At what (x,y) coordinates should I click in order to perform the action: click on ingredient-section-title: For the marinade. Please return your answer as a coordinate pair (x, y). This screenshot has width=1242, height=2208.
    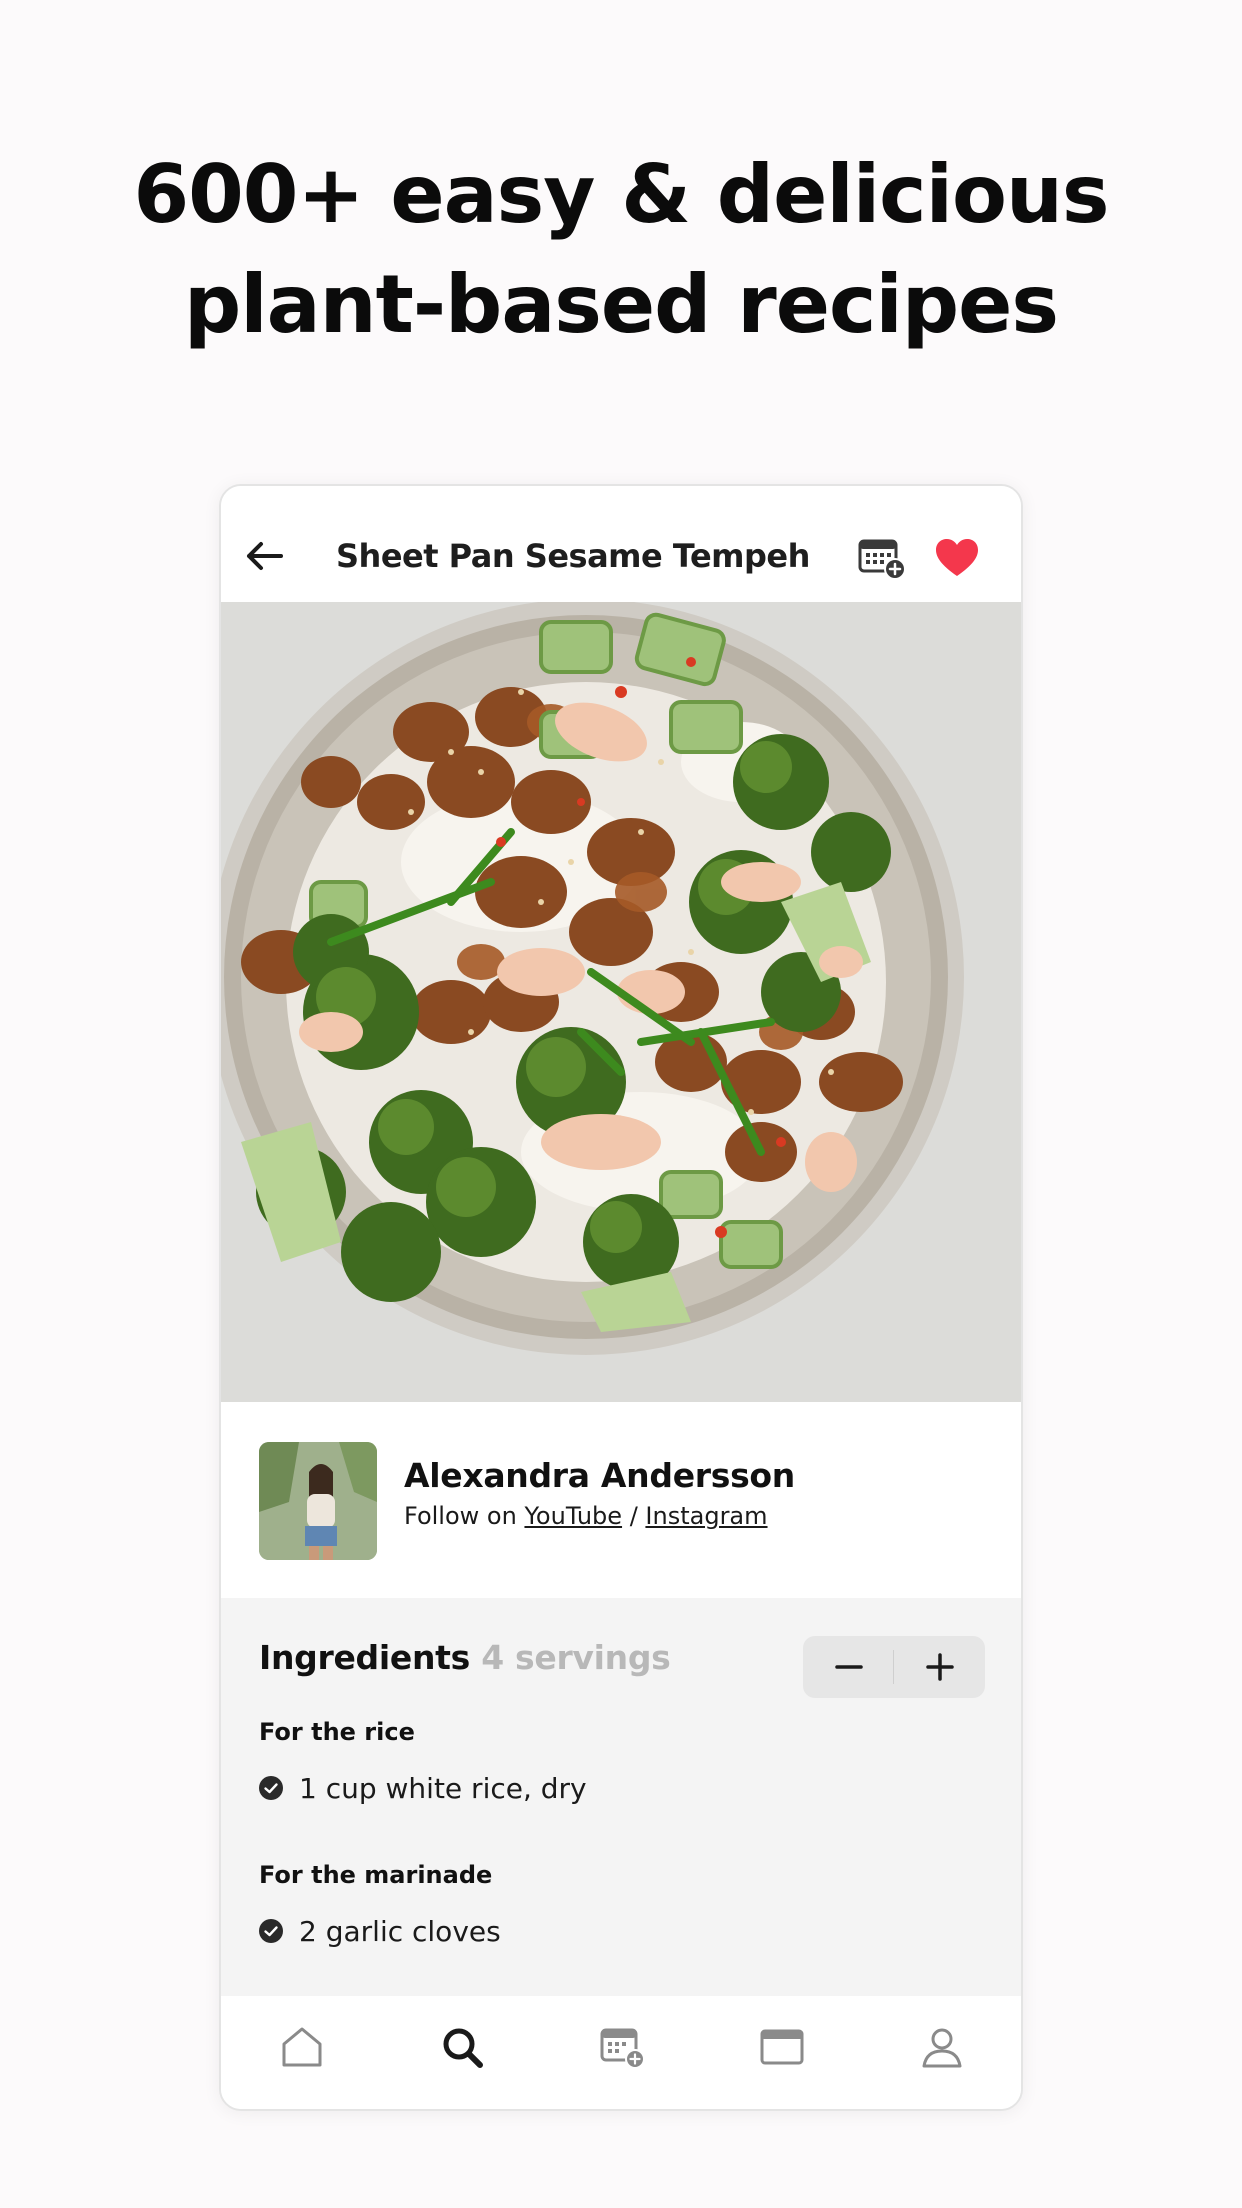
    Looking at the image, I should click on (376, 1875).